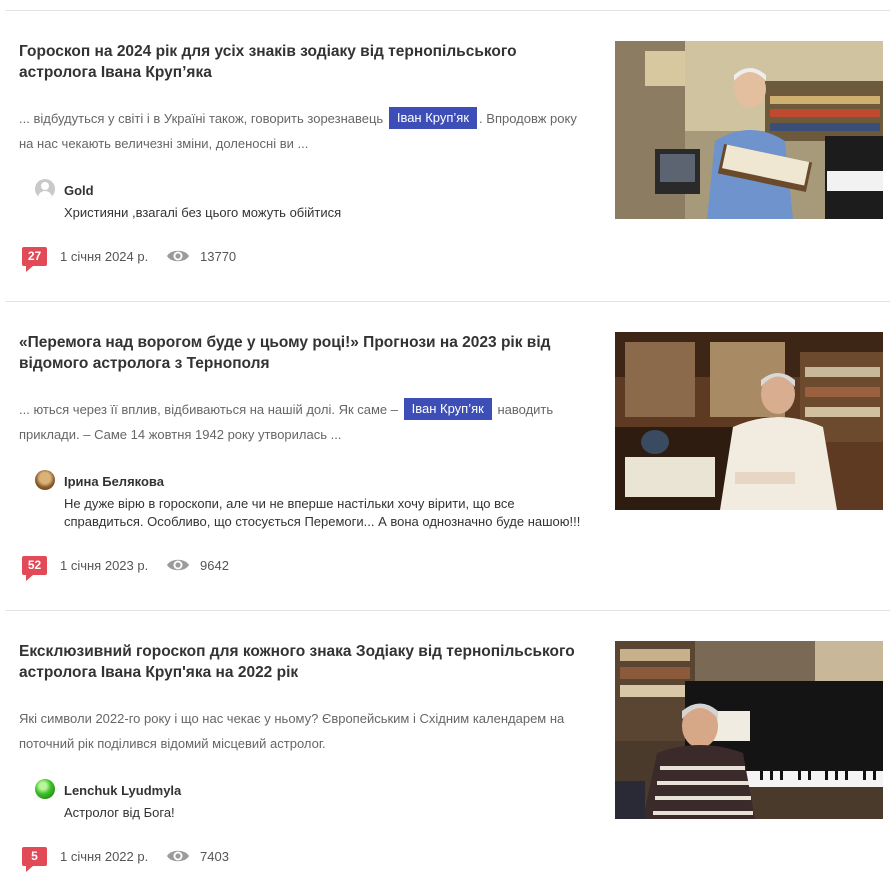 This screenshot has height=872, width=890. What do you see at coordinates (79, 190) in the screenshot?
I see `comment-author: Gold` at bounding box center [79, 190].